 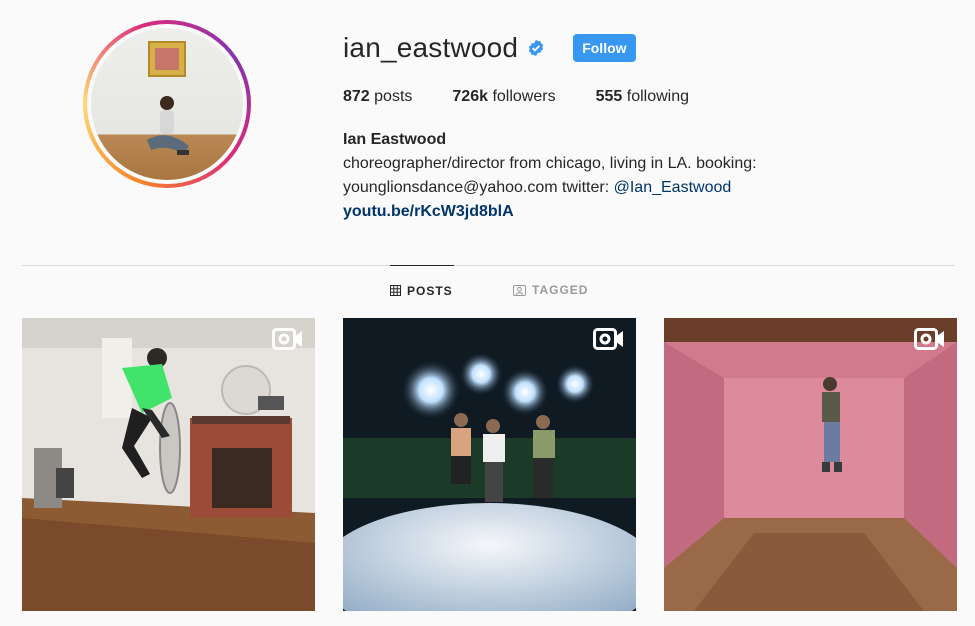 I want to click on profile-header: ian_eastwood Follow, so click(x=489, y=48).